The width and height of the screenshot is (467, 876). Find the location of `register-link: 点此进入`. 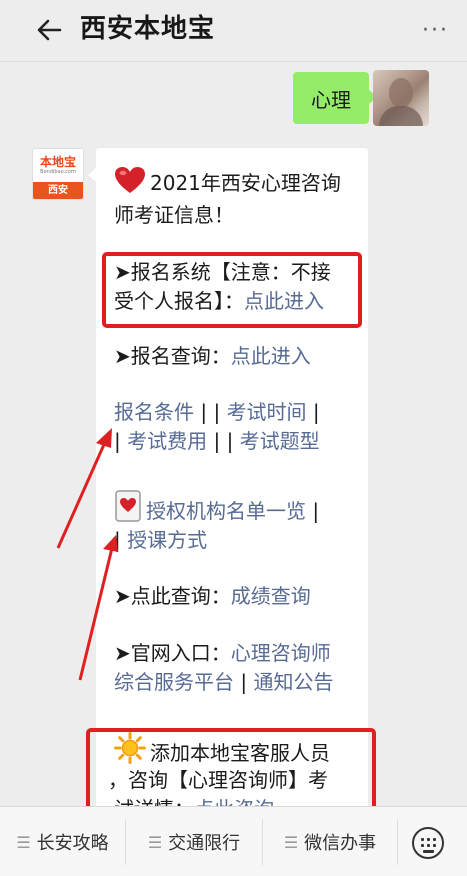

register-link: 点此进入 is located at coordinates (284, 301).